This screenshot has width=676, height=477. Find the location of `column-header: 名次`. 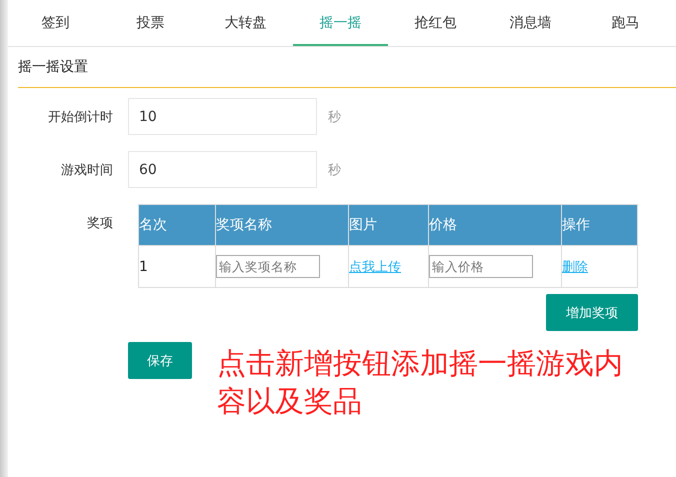

column-header: 名次 is located at coordinates (177, 225).